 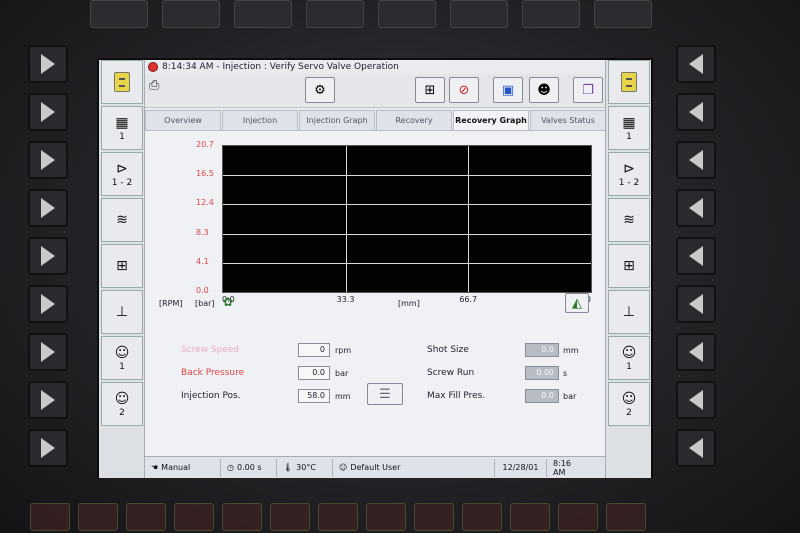 What do you see at coordinates (337, 120) in the screenshot?
I see `tab-injection-graph: Injection Graph` at bounding box center [337, 120].